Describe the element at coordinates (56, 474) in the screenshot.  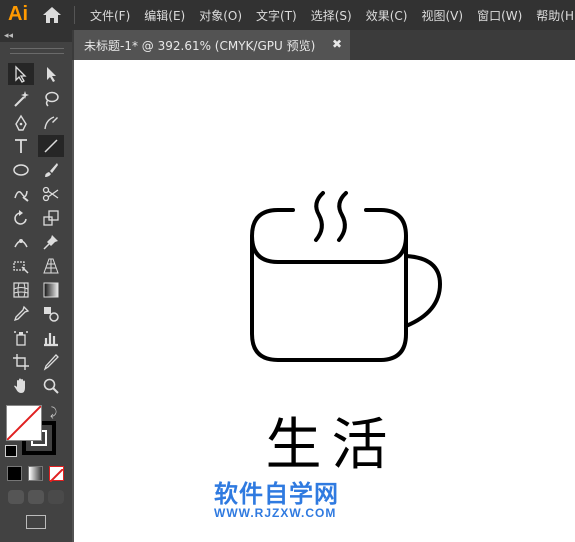
I see `none-mode-icon` at that location.